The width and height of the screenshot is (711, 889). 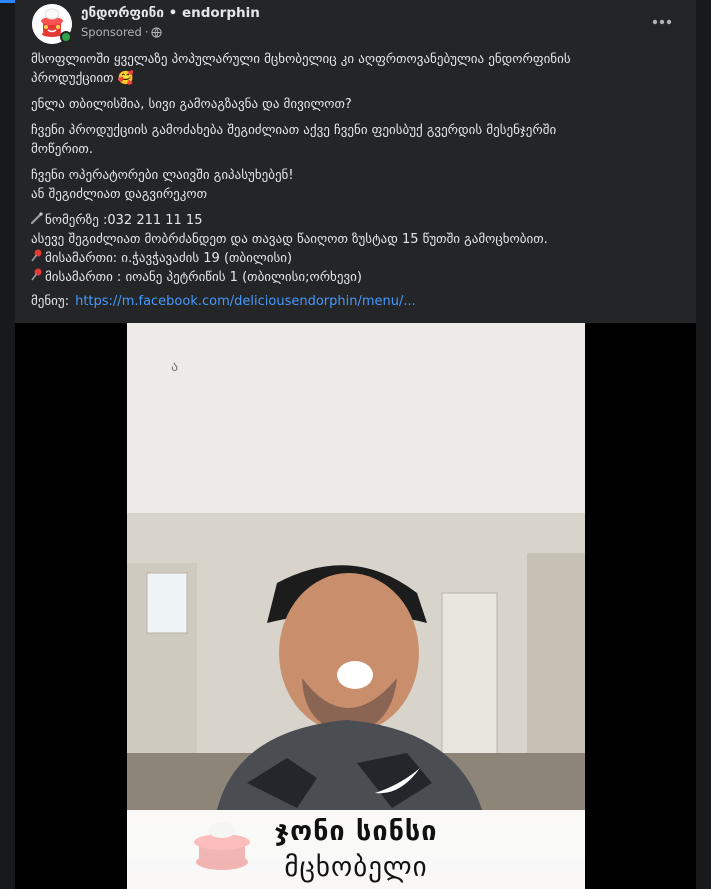 I want to click on phone-icon, so click(x=37, y=220).